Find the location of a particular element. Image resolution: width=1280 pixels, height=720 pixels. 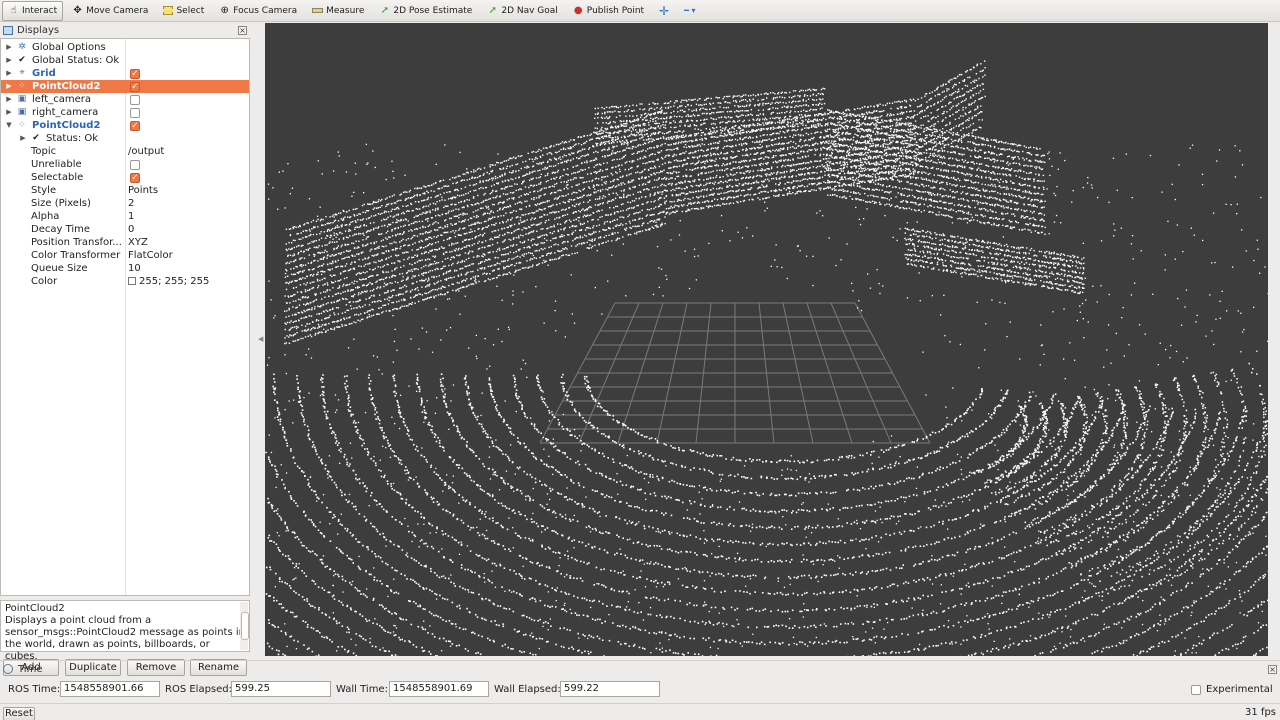

queue-size-value: 10 is located at coordinates (134, 268).